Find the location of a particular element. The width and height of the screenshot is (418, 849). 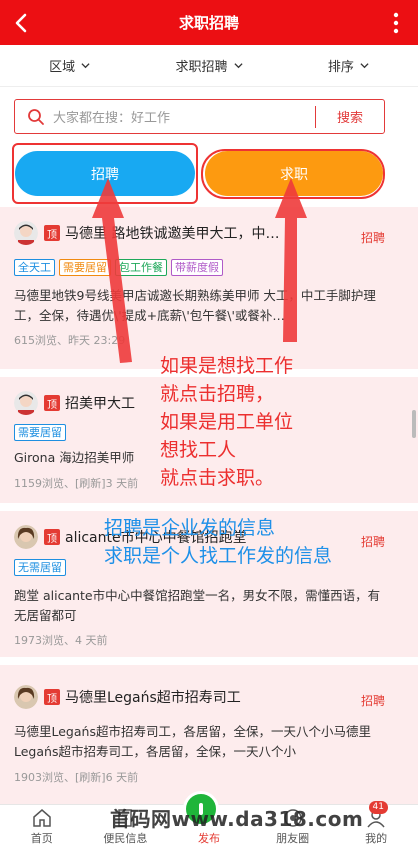

filter-region: 区域 is located at coordinates (69, 65).